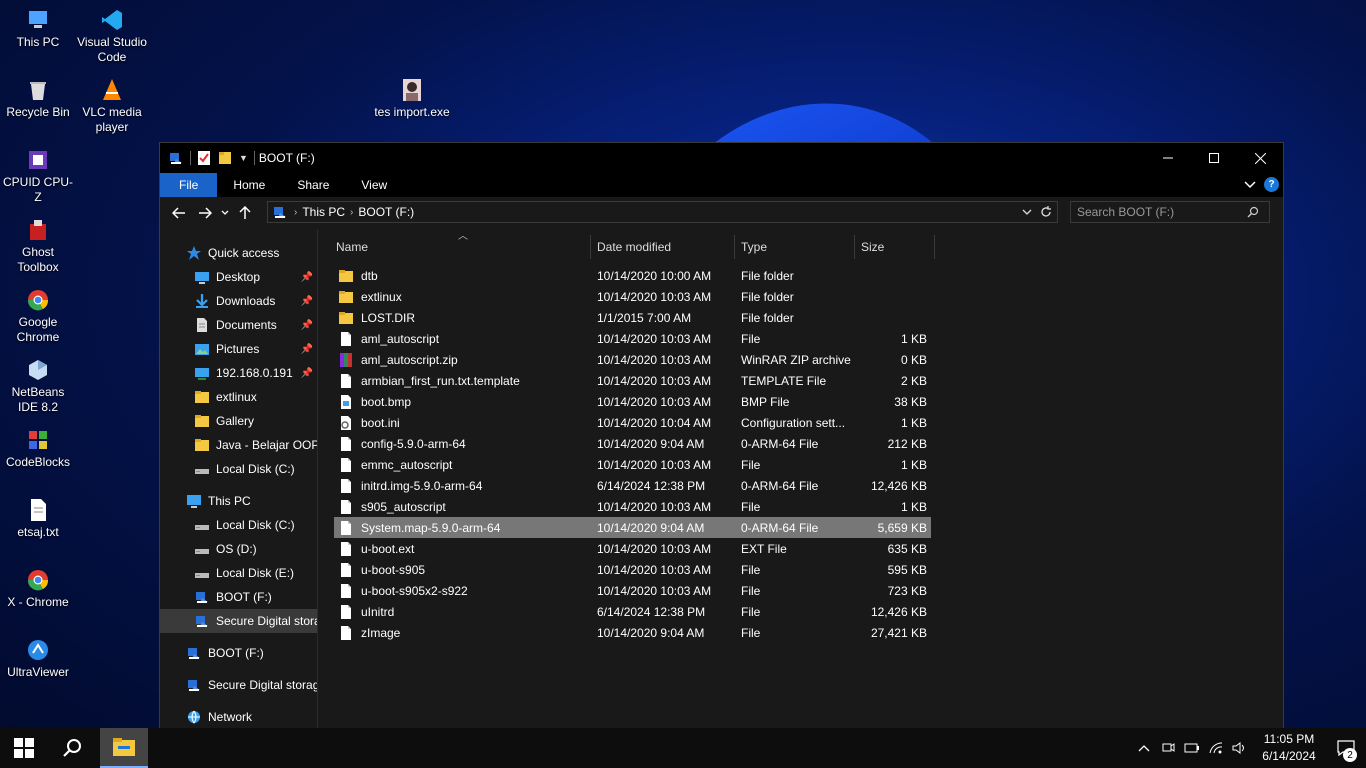 The image size is (1366, 768). What do you see at coordinates (189, 185) in the screenshot?
I see `tab-file: File` at bounding box center [189, 185].